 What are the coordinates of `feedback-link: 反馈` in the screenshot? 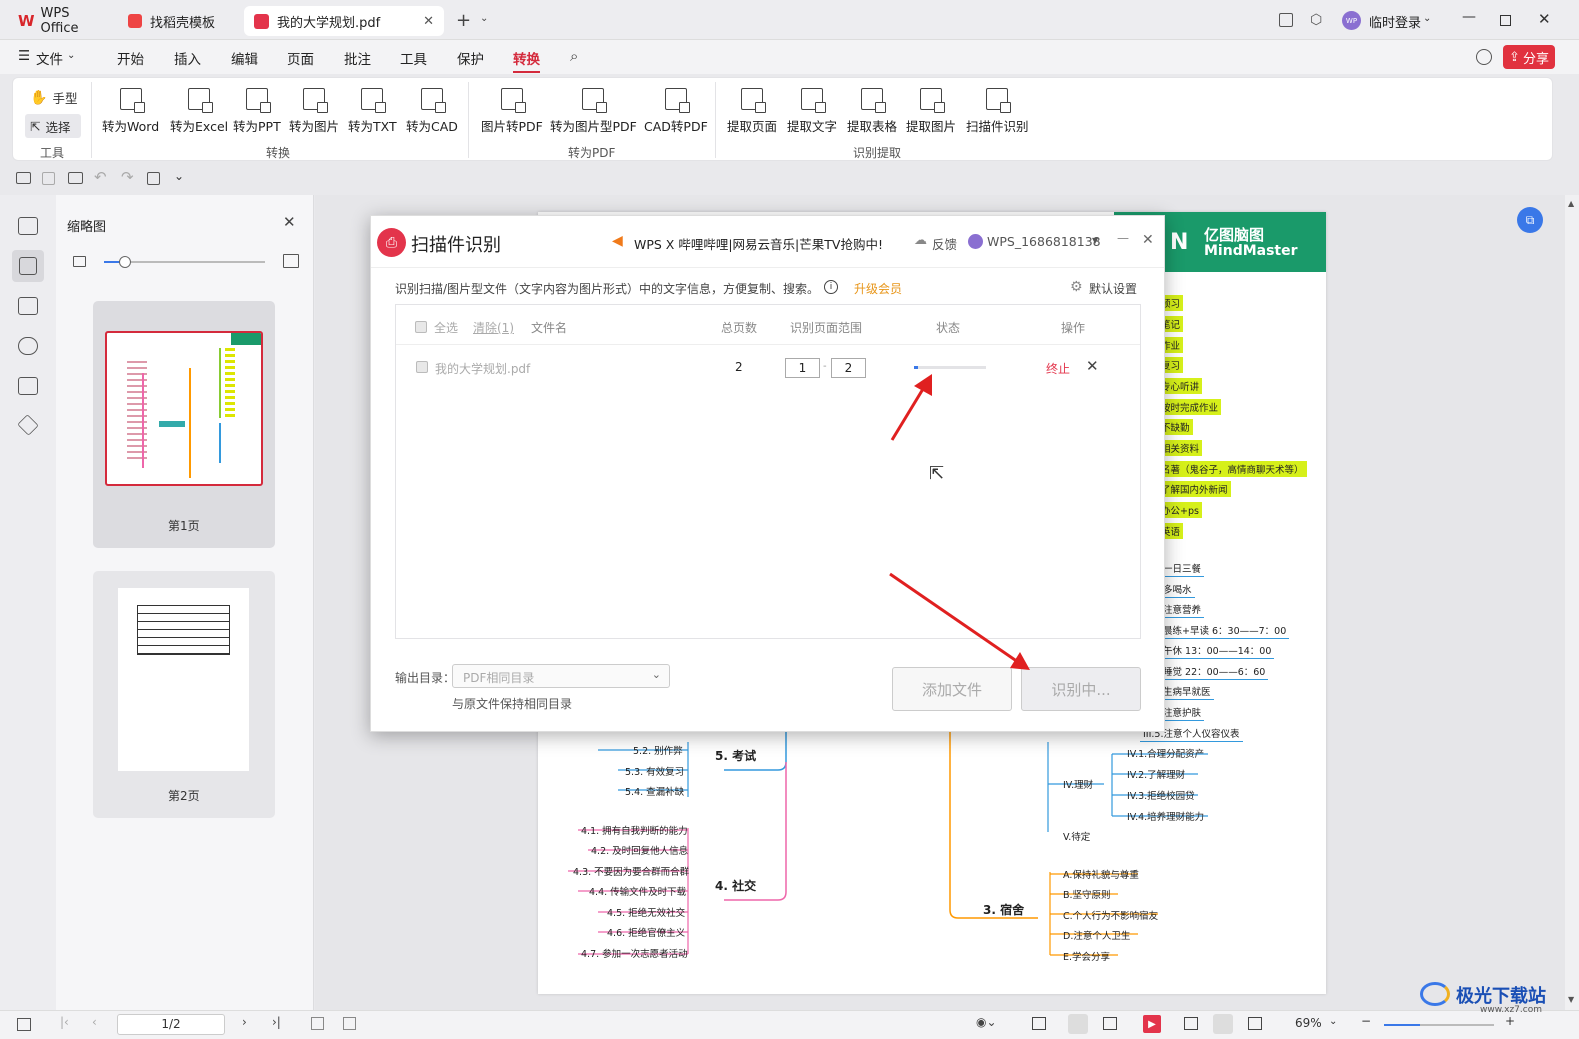 It's located at (944, 243).